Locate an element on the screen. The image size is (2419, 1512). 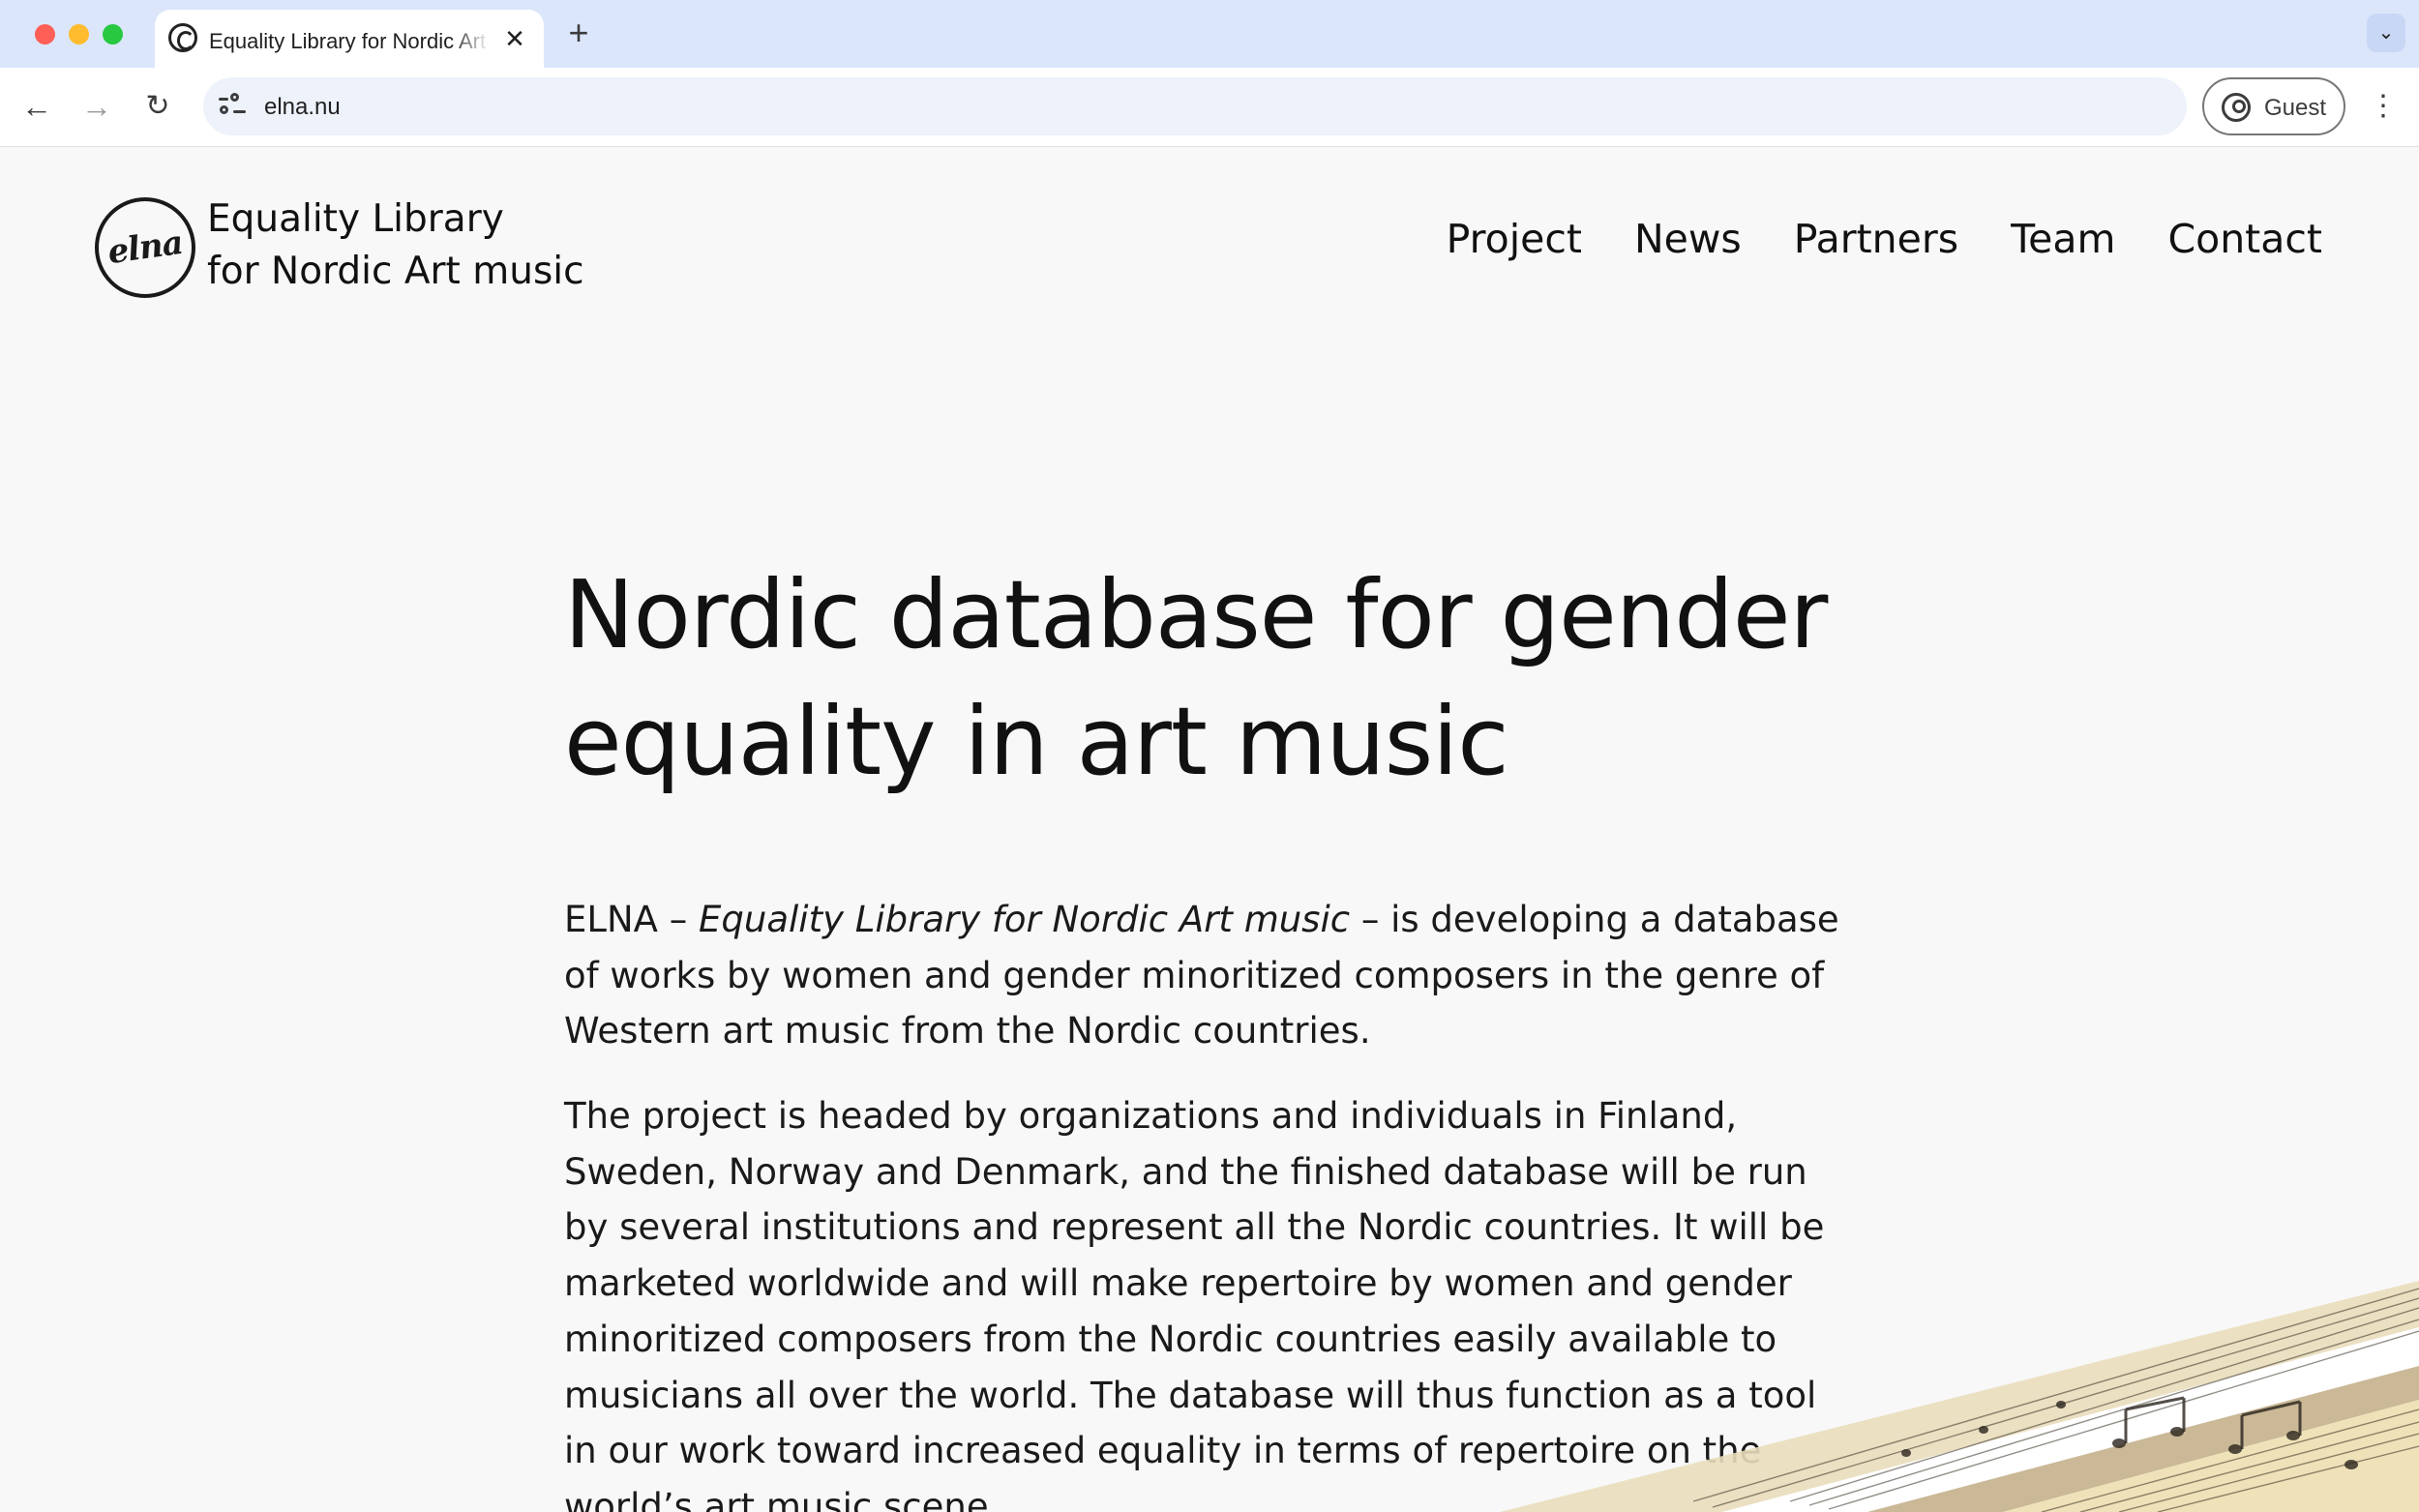
elna-logo: elna is located at coordinates (145, 248).